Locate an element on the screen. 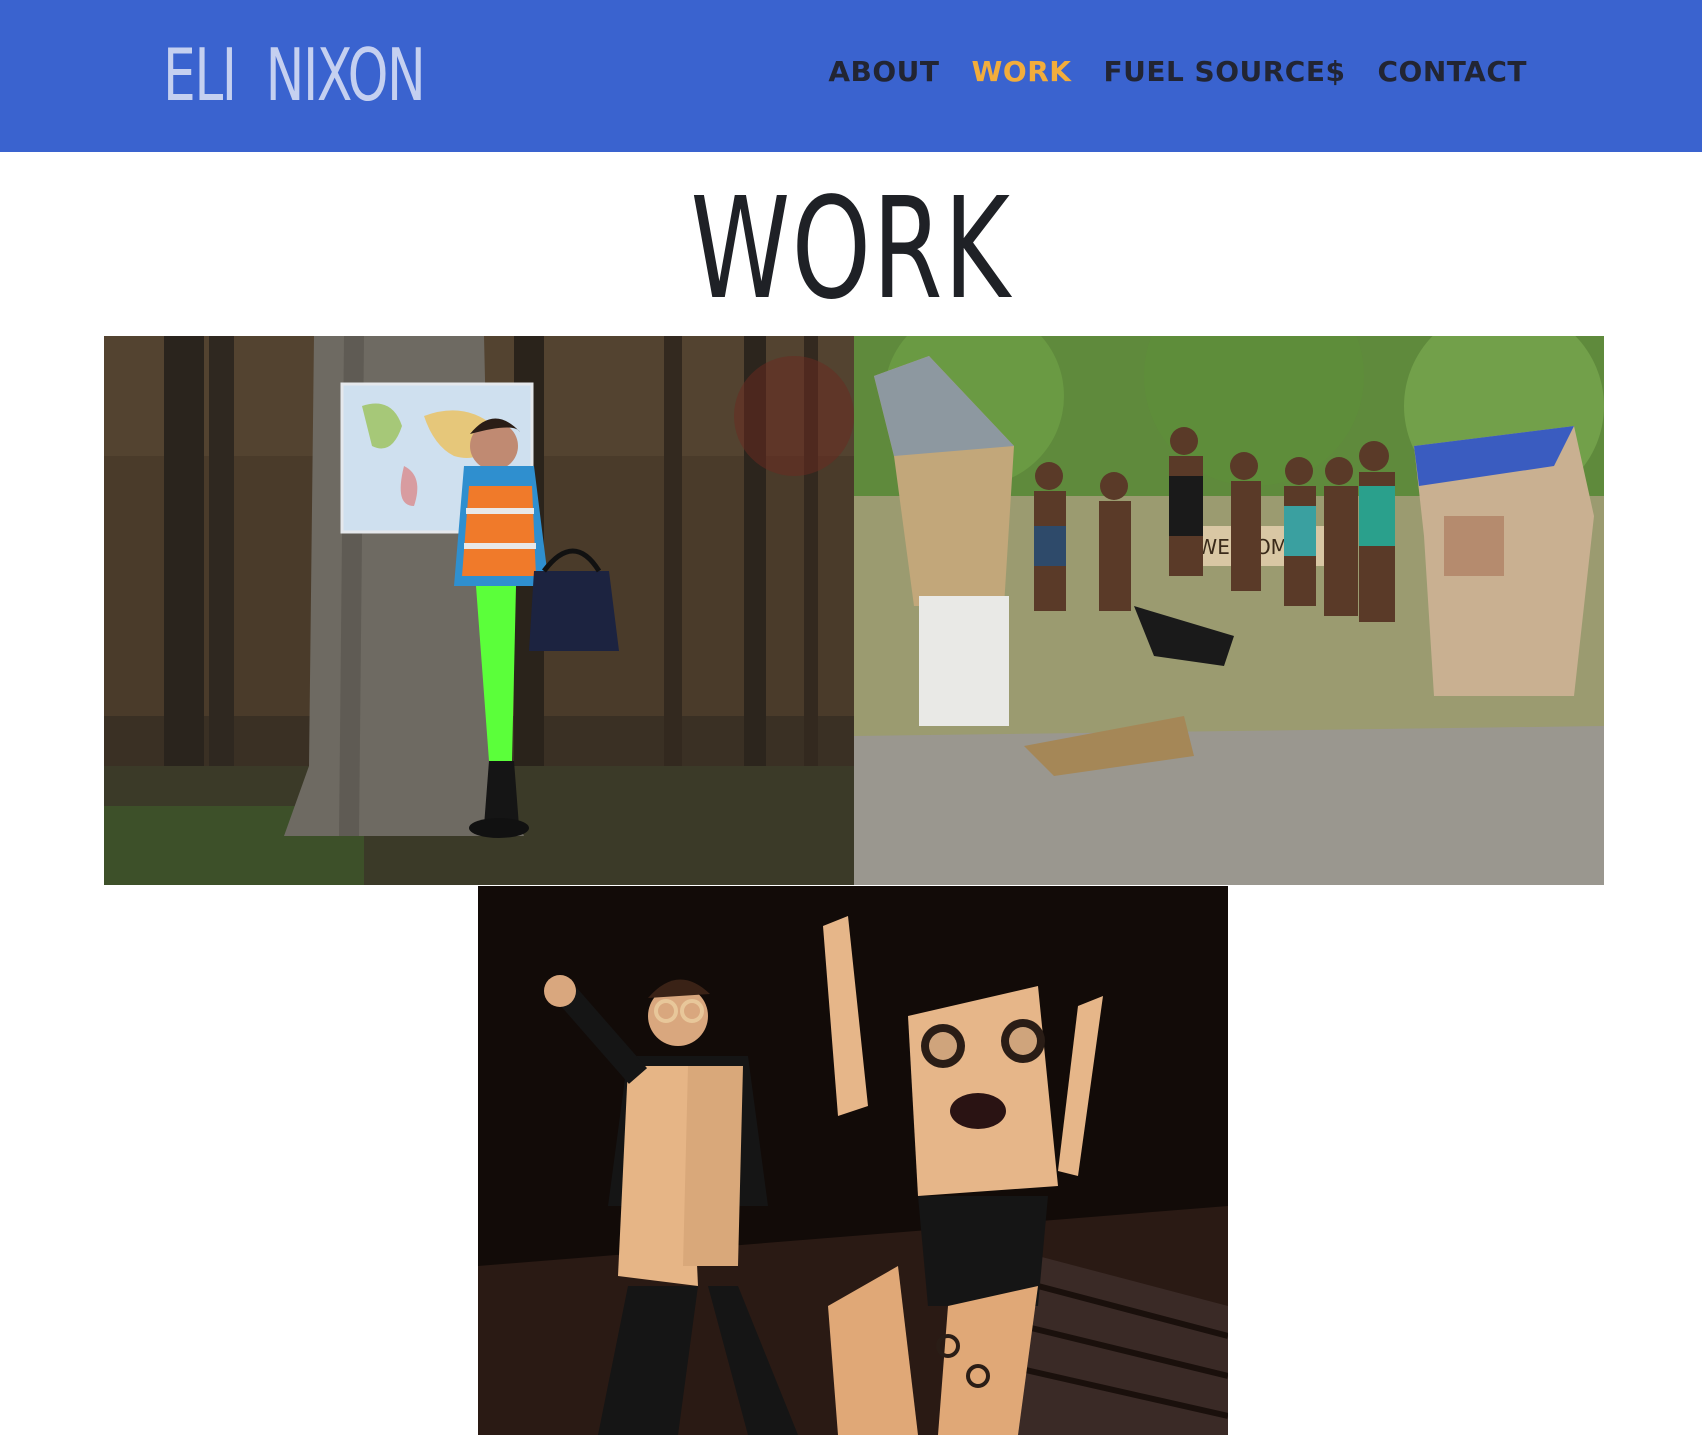  nav-item-fuel-sources: FUEL SOURCE$ is located at coordinates (1224, 72).